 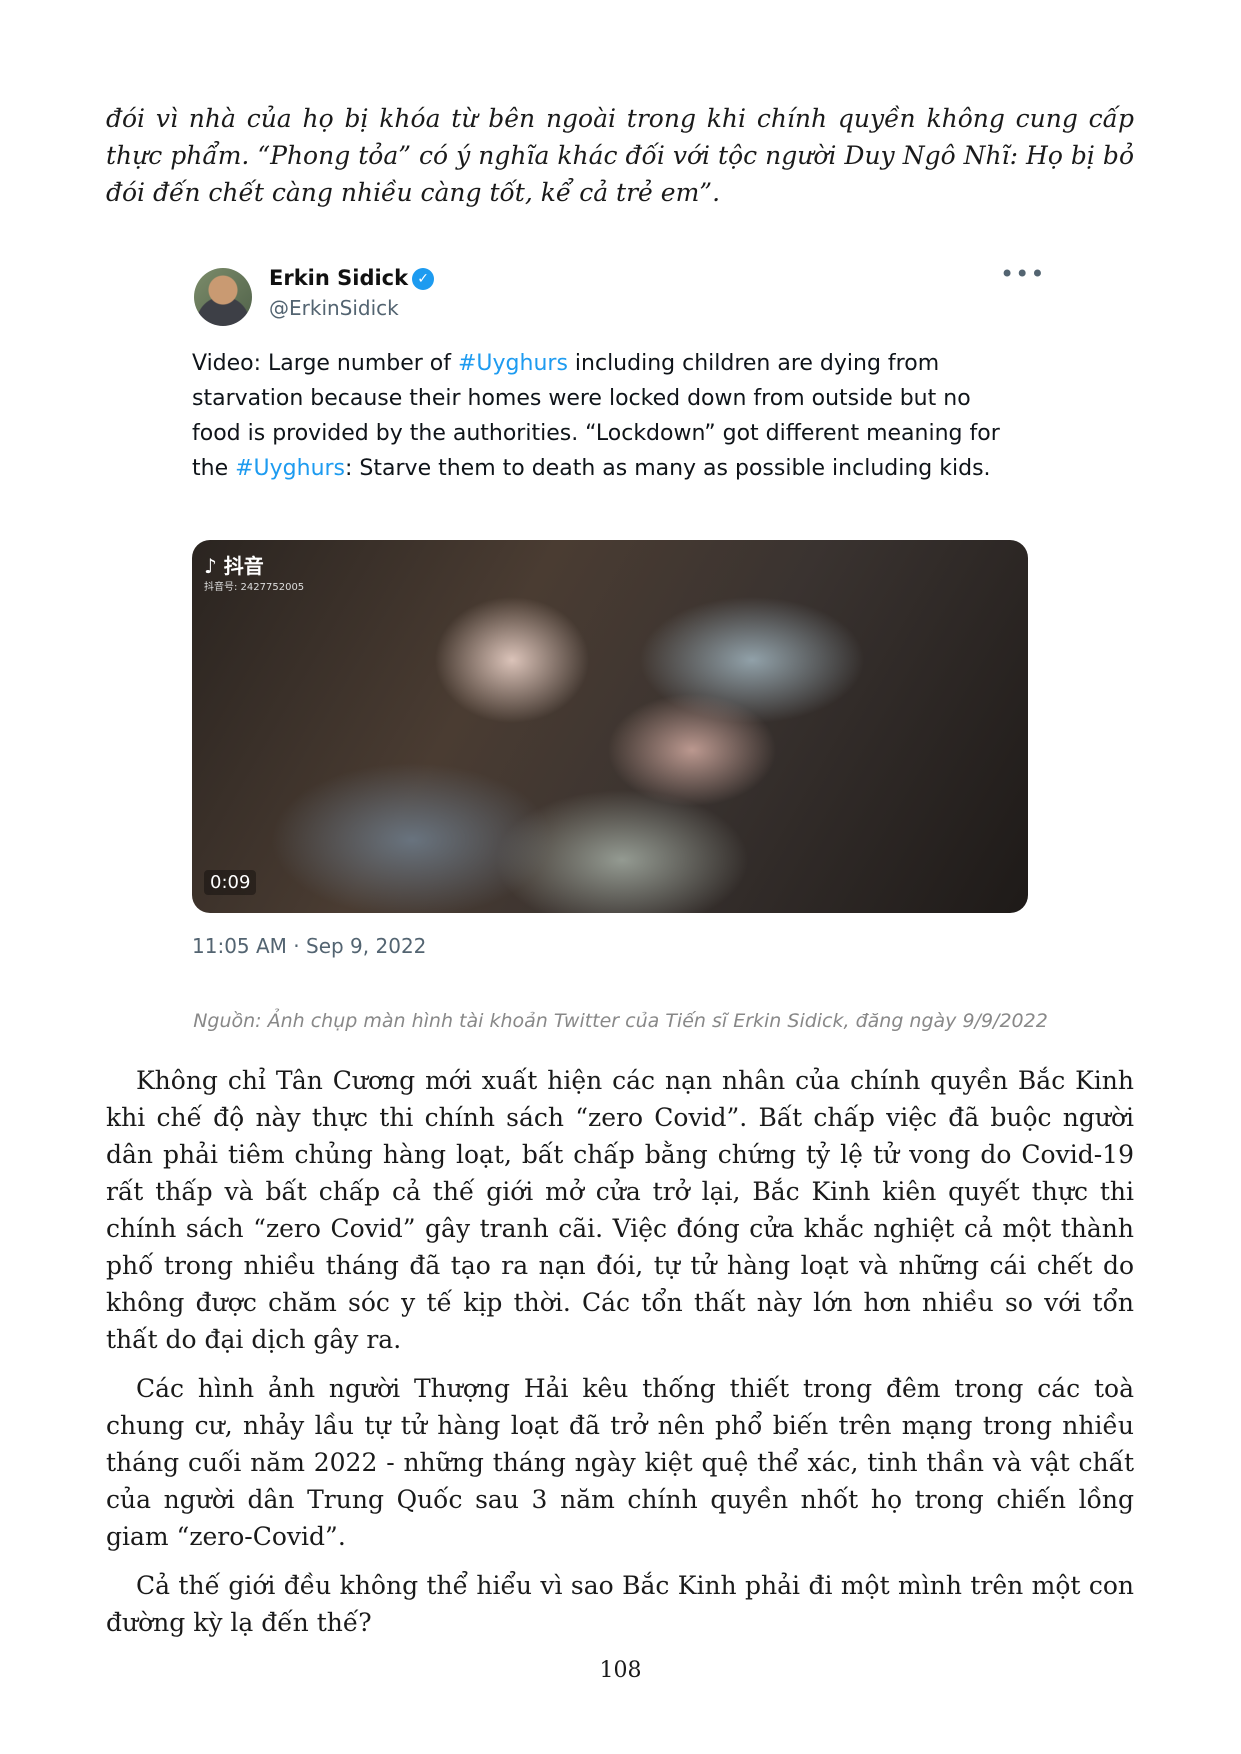 I want to click on avatar, so click(x=223, y=297).